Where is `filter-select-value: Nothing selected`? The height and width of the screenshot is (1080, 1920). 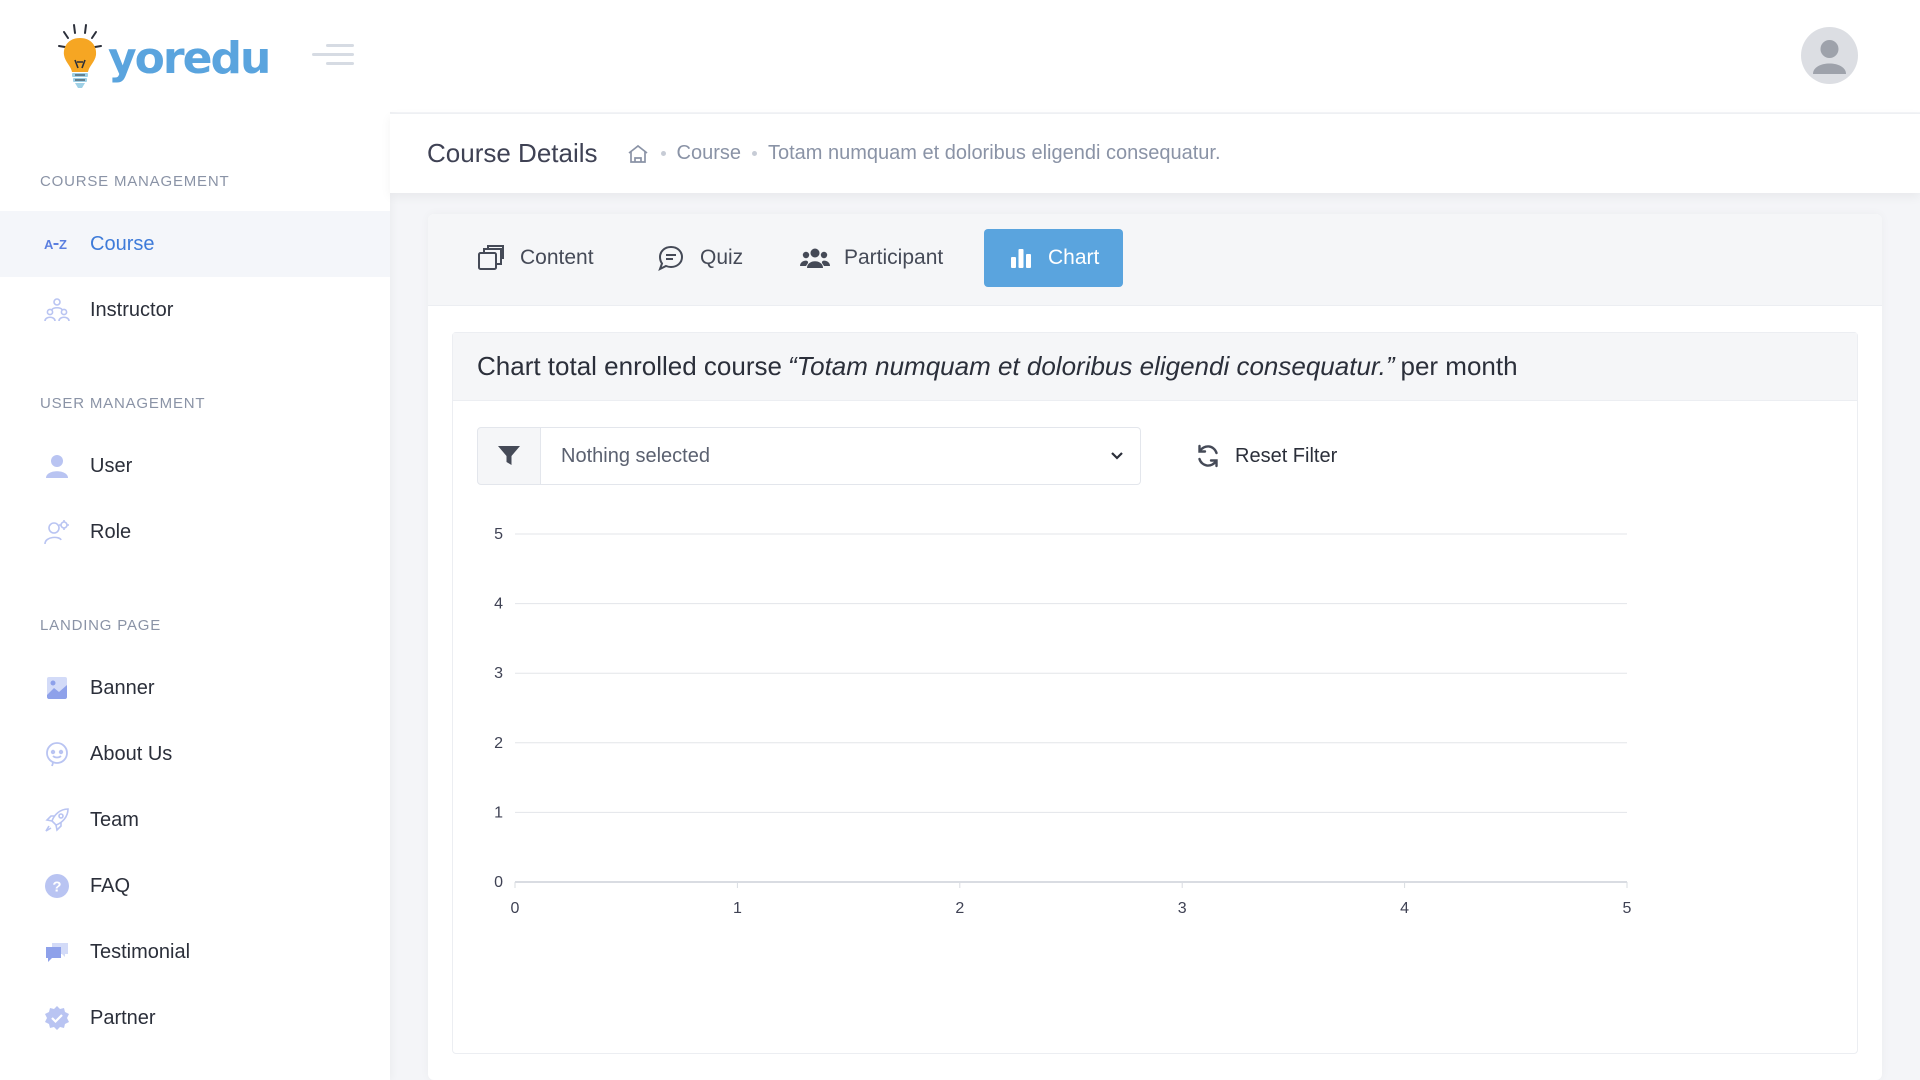 filter-select-value: Nothing selected is located at coordinates (635, 455).